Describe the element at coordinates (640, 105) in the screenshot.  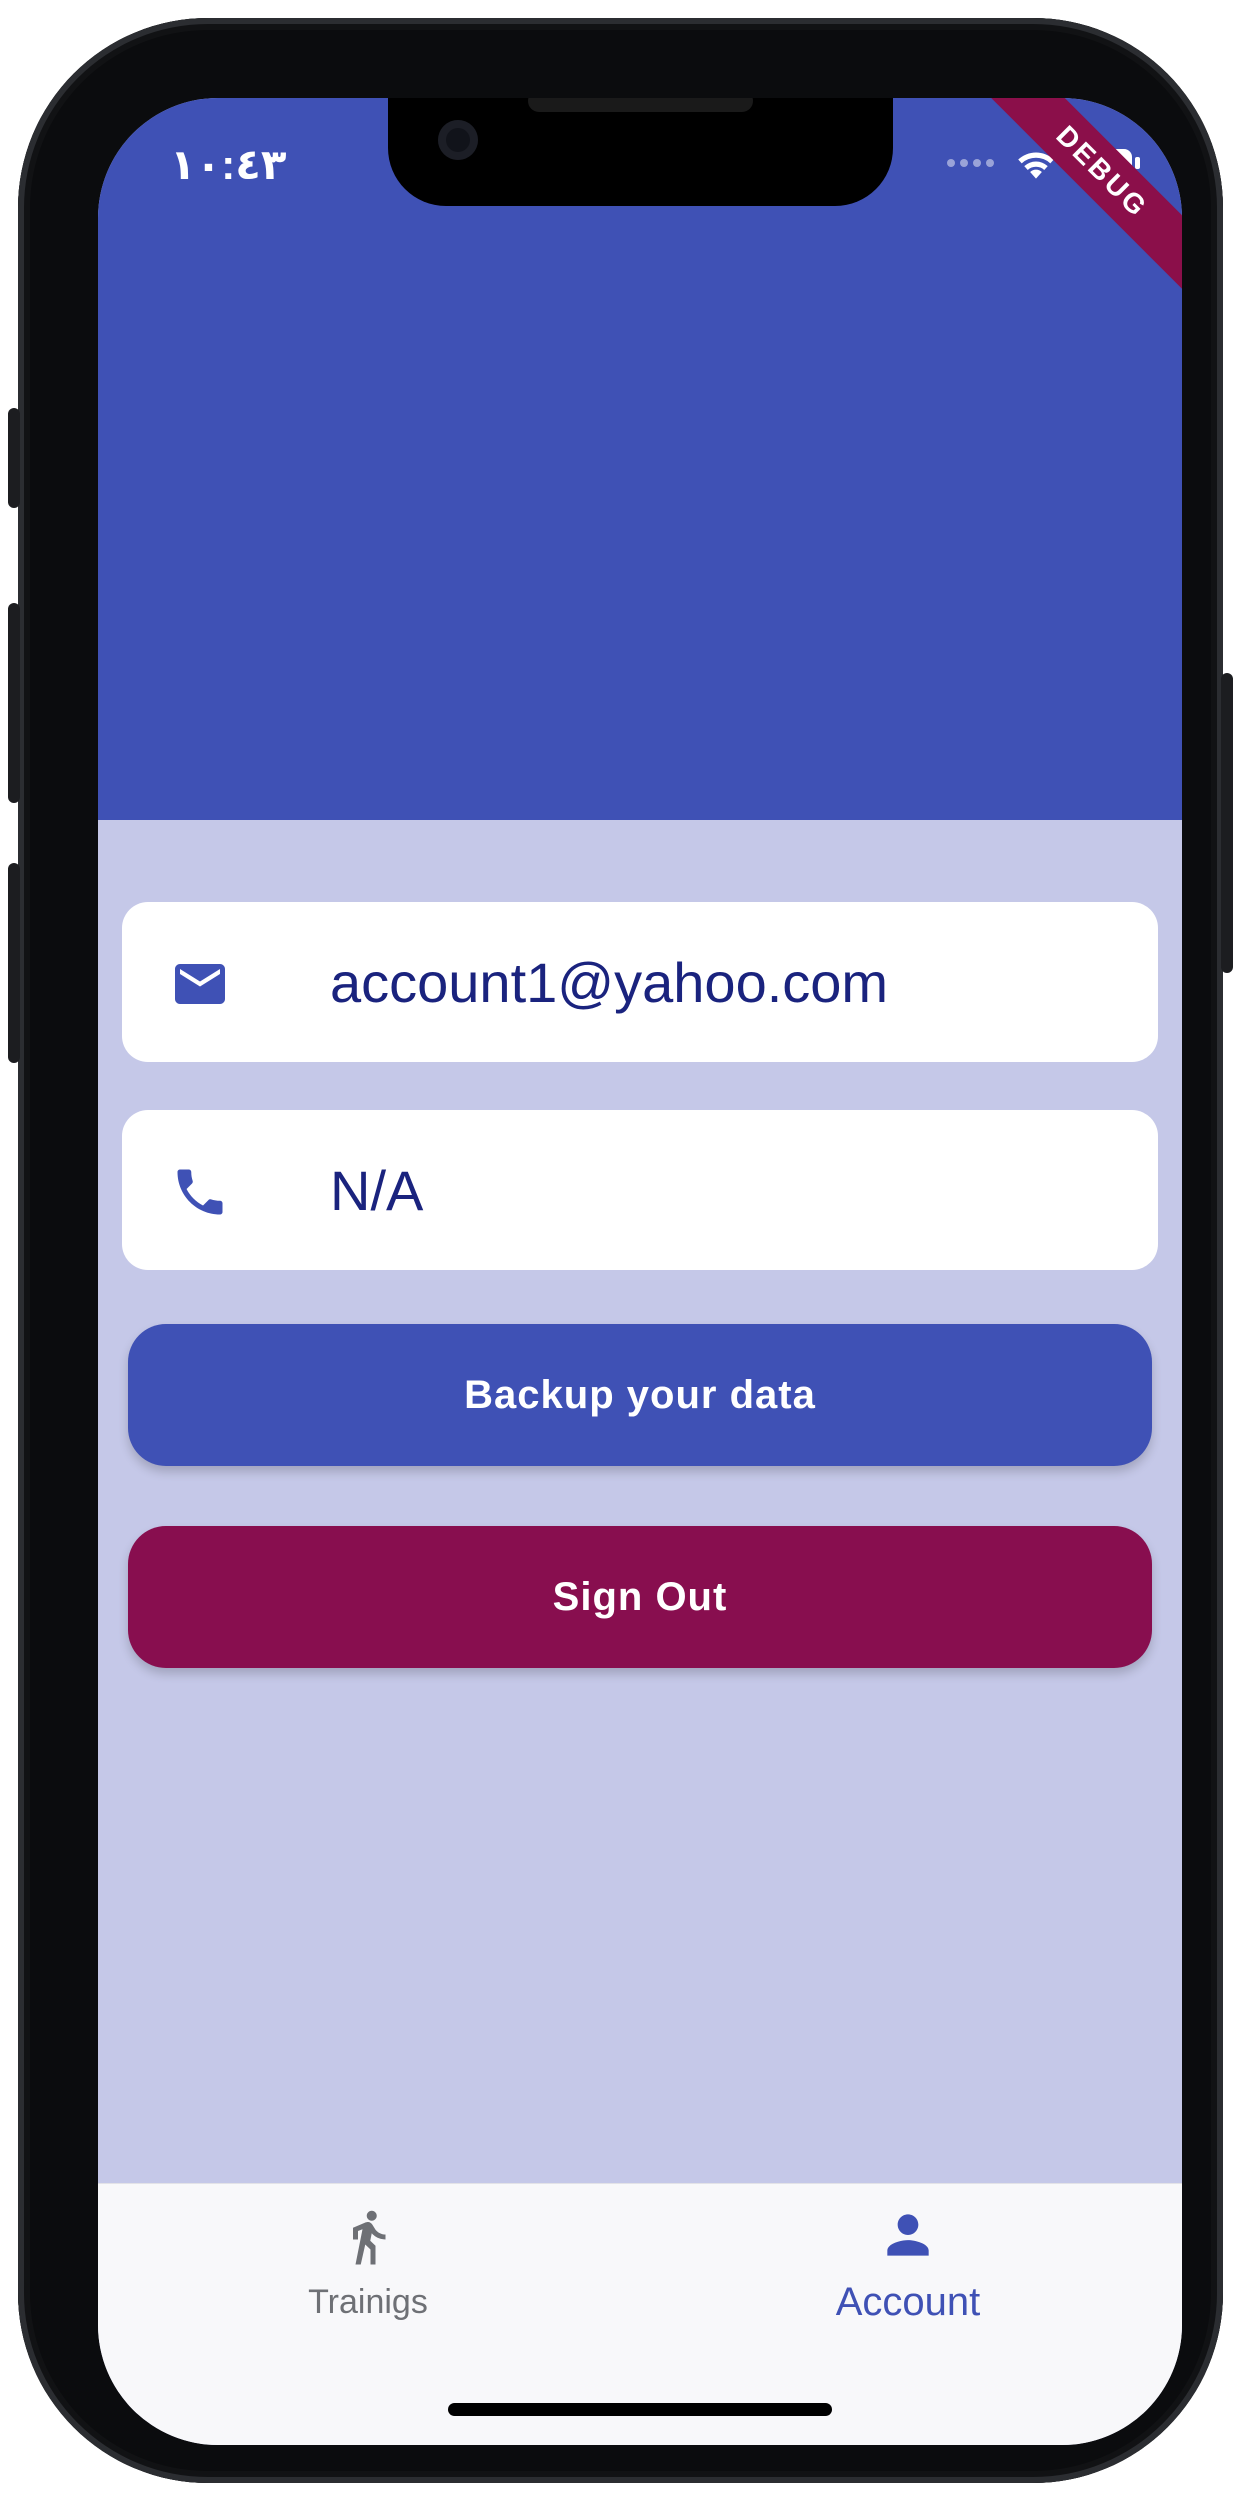
I see `speaker` at that location.